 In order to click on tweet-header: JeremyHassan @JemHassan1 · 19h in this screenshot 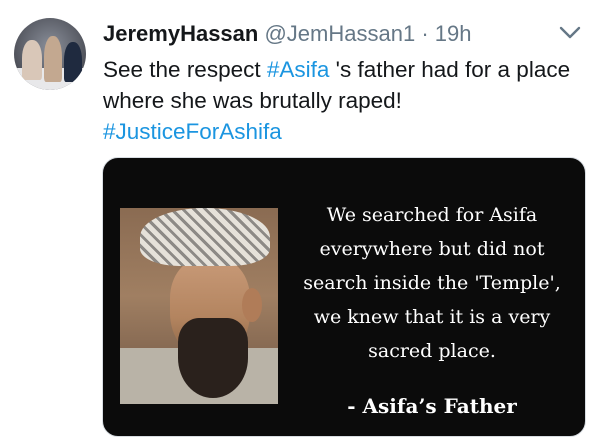, I will do `click(287, 34)`.